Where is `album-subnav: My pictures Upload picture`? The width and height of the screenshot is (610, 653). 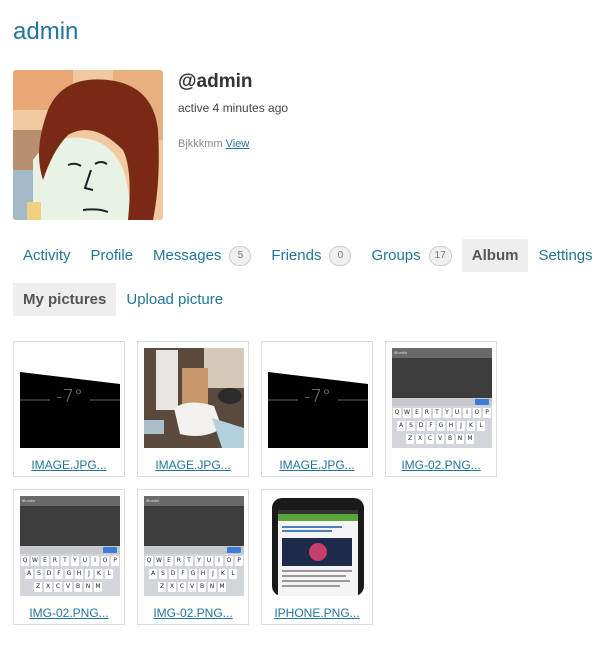 album-subnav: My pictures Upload picture is located at coordinates (123, 299).